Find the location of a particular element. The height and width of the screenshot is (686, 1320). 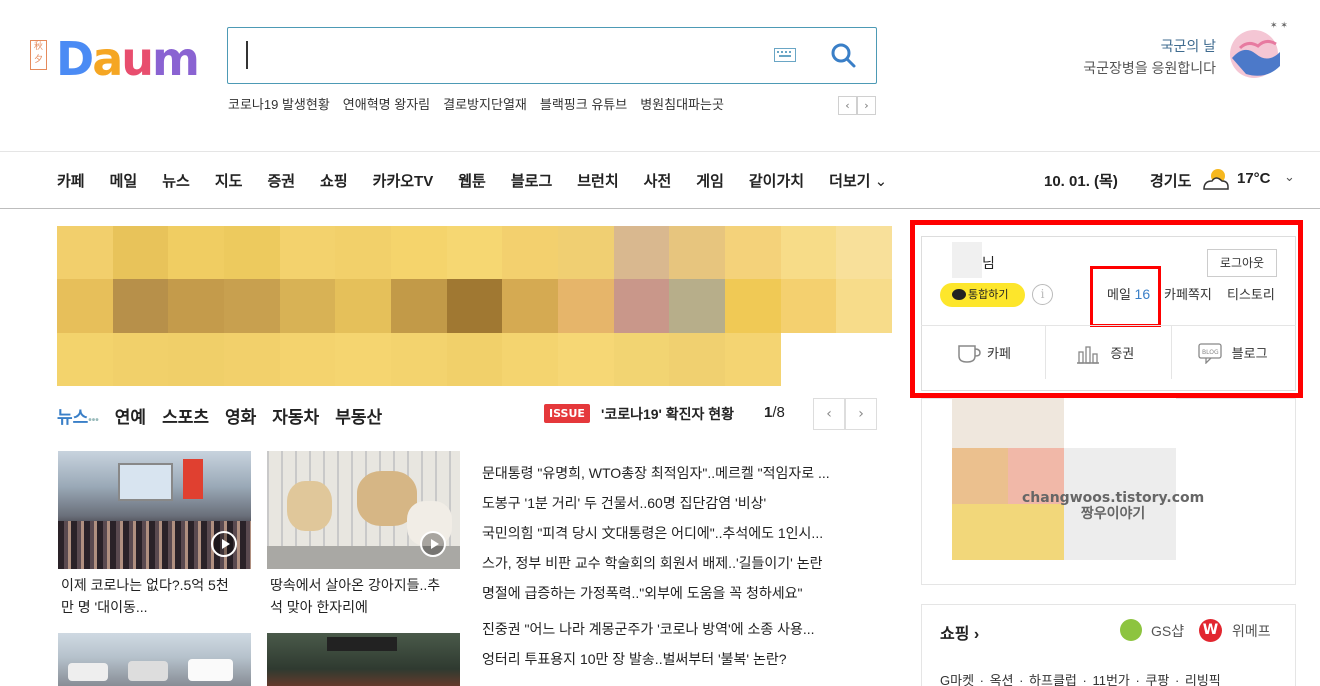

issue-headline: '코로나19' 확진자 현황 is located at coordinates (667, 414).